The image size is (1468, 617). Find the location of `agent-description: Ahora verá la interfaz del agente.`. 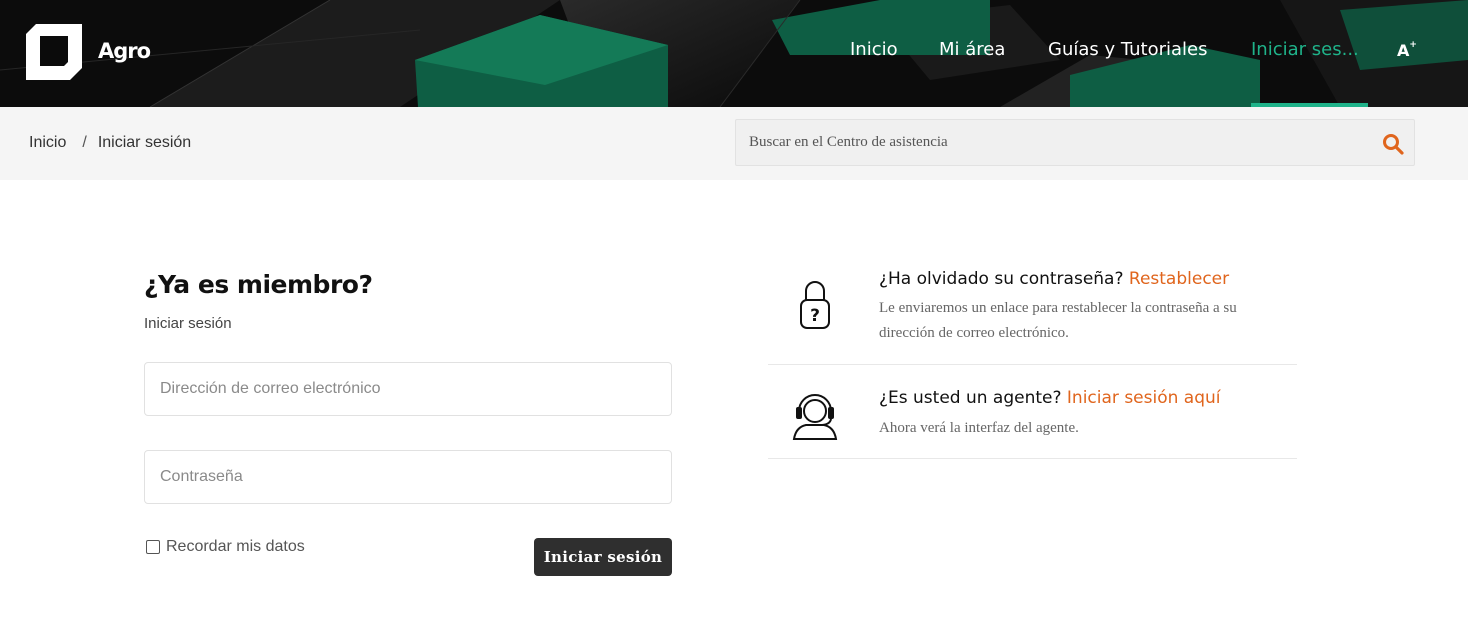

agent-description: Ahora verá la interfaz del agente. is located at coordinates (979, 428).